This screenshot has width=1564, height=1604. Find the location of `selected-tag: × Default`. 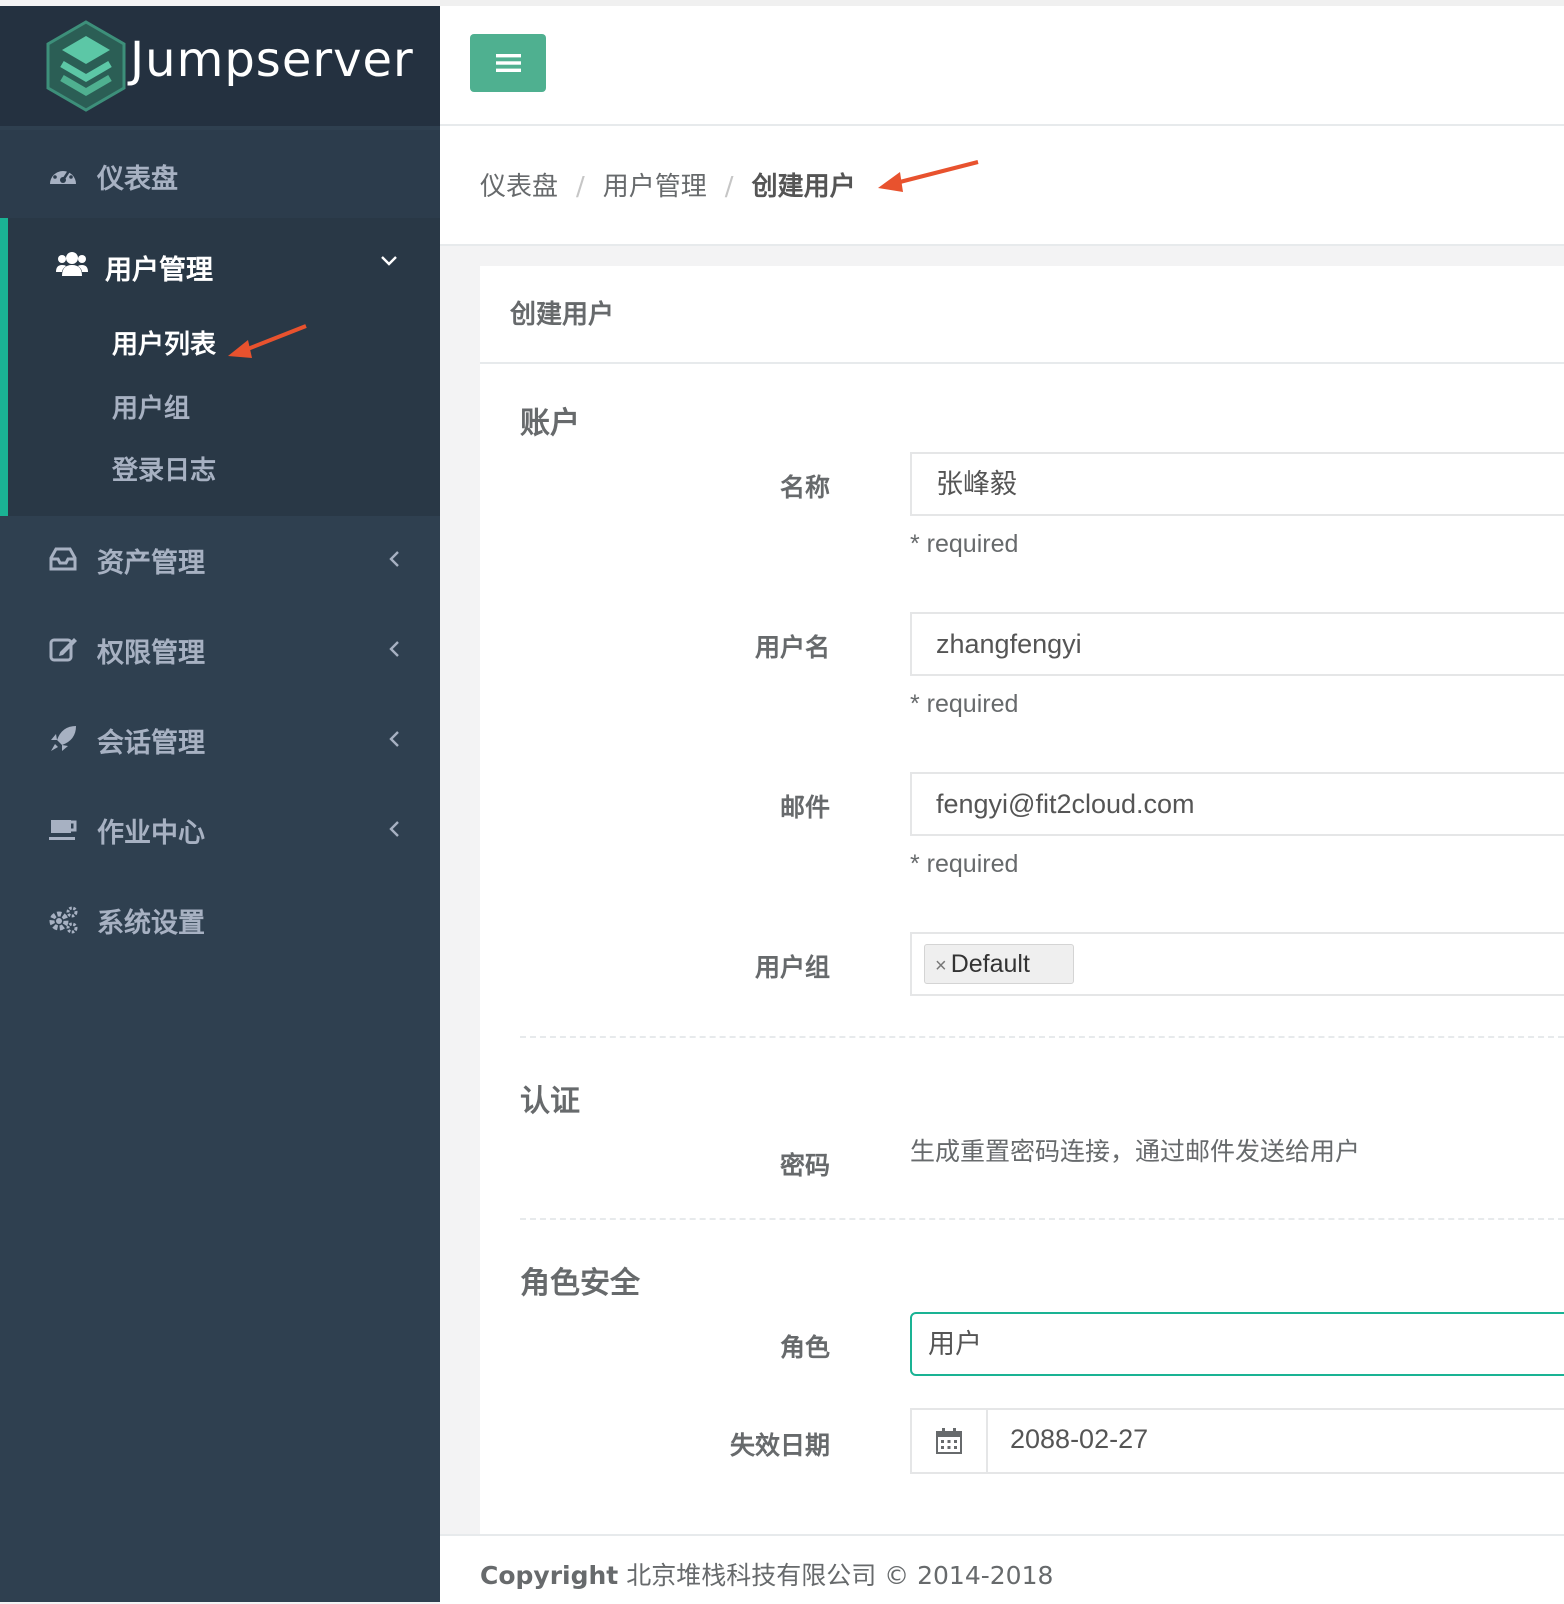

selected-tag: × Default is located at coordinates (999, 964).